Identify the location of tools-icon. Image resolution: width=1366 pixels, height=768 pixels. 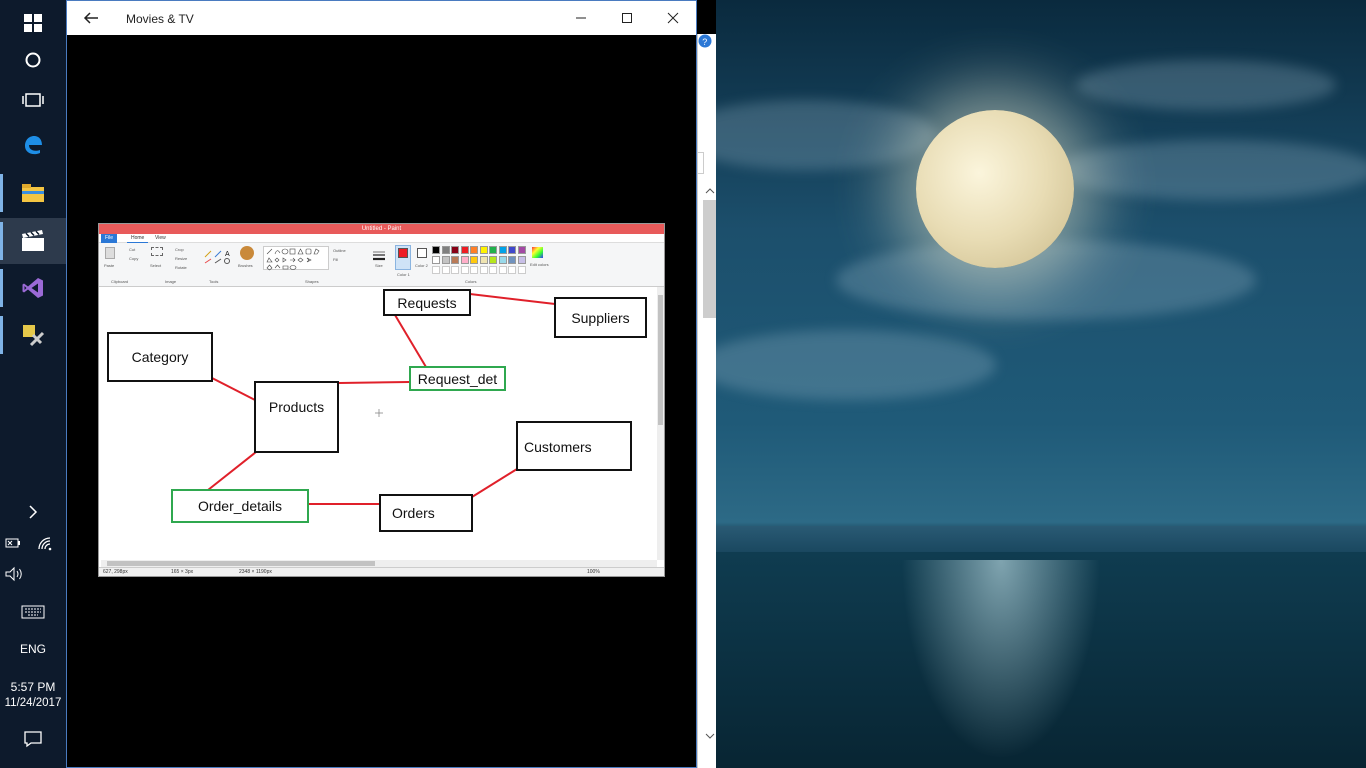
(34, 336).